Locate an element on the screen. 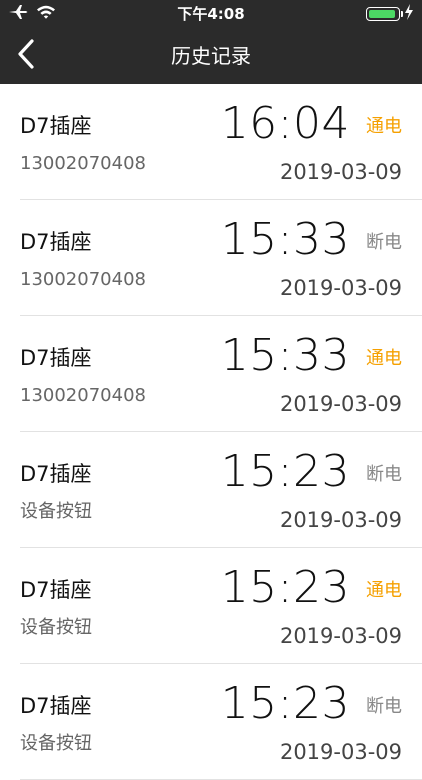 This screenshot has height=780, width=422. battery-icon is located at coordinates (384, 14).